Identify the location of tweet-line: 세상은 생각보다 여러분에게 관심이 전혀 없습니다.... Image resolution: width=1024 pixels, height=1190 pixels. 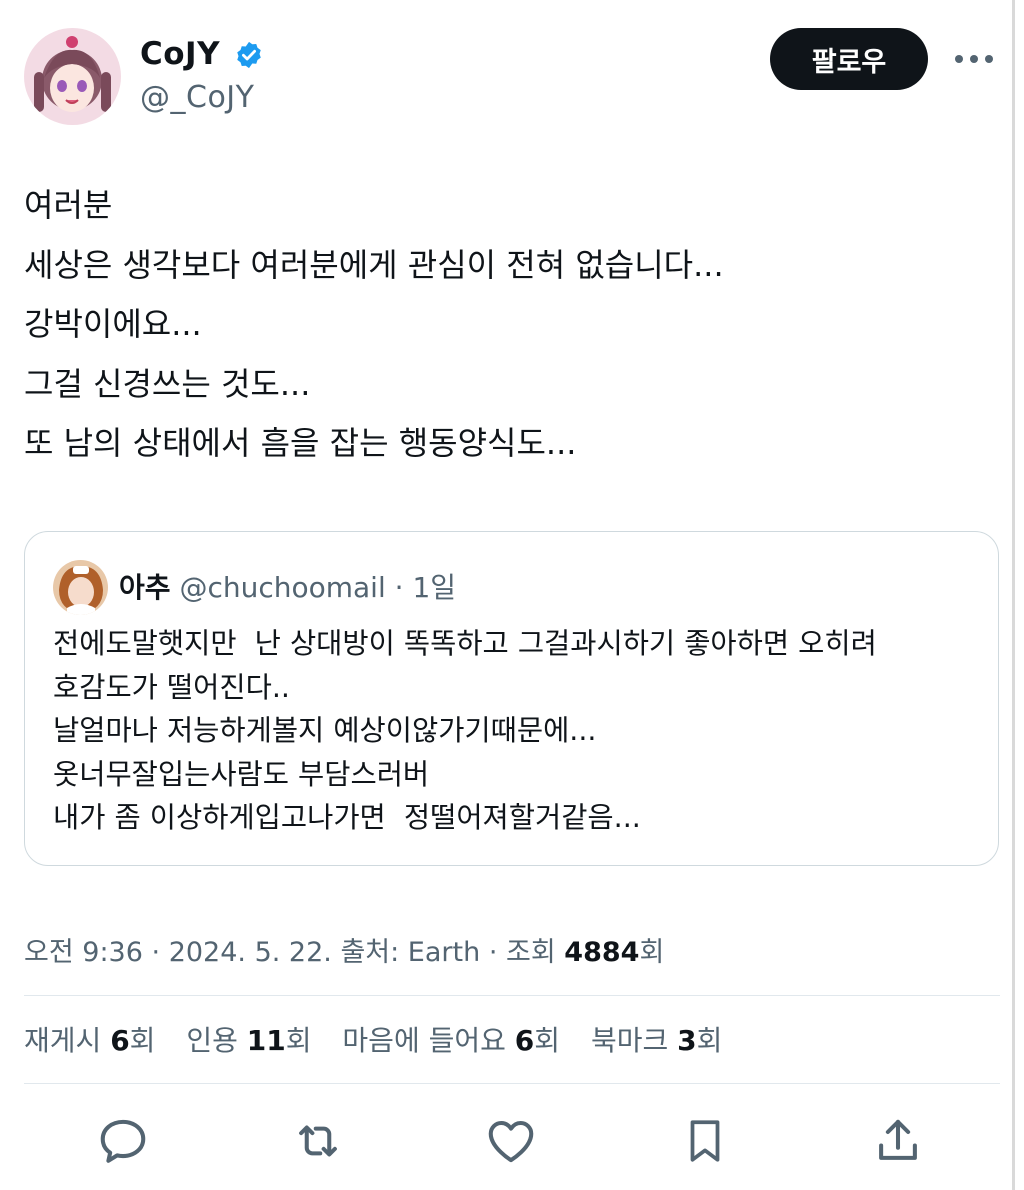
(374, 264).